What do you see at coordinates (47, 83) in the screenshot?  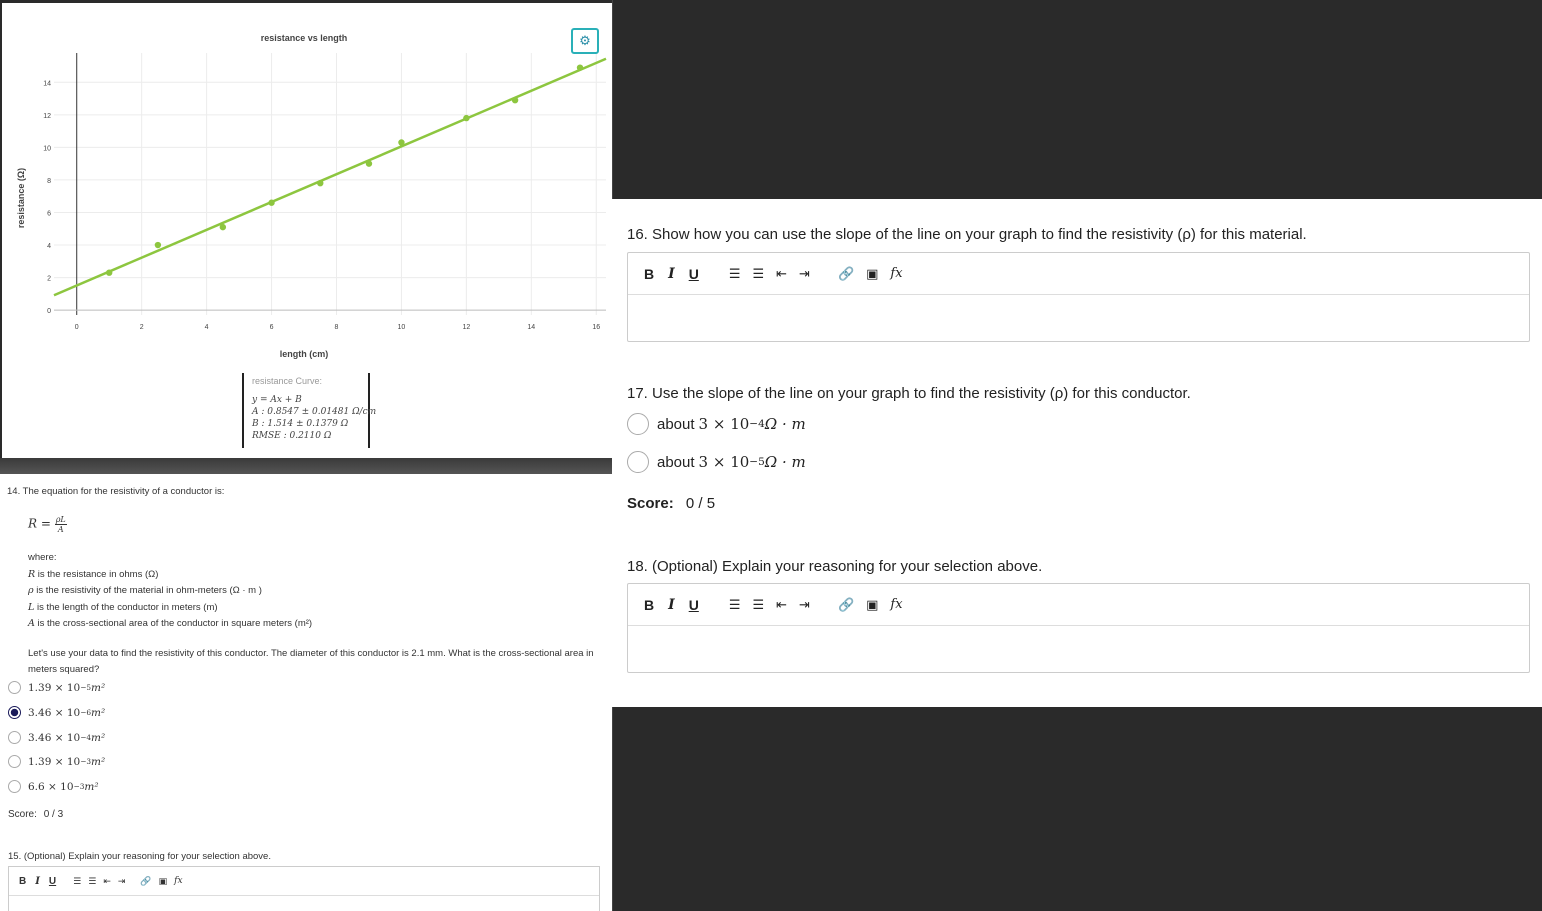 I see `y-tick-label: 14` at bounding box center [47, 83].